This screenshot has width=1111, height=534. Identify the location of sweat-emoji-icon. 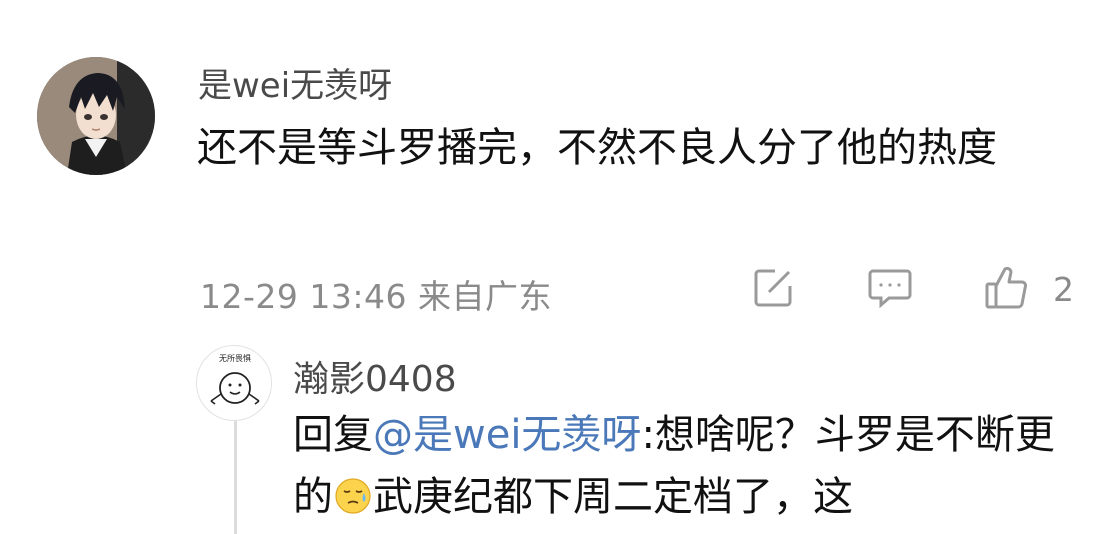
(353, 496).